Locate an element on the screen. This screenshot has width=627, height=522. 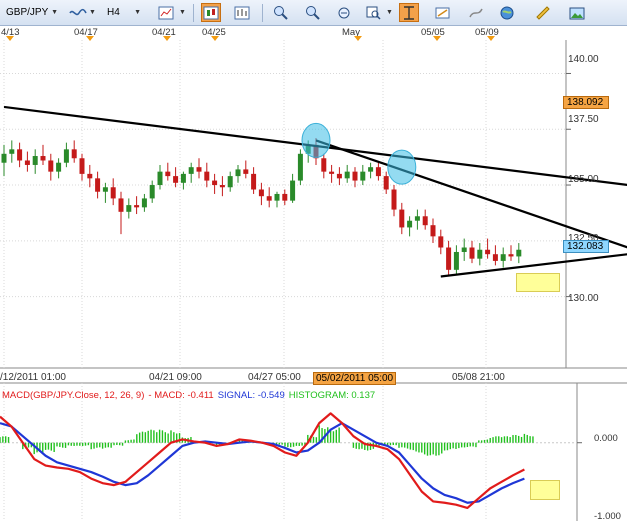
price-label: 130.00 is located at coordinates (583, 298).